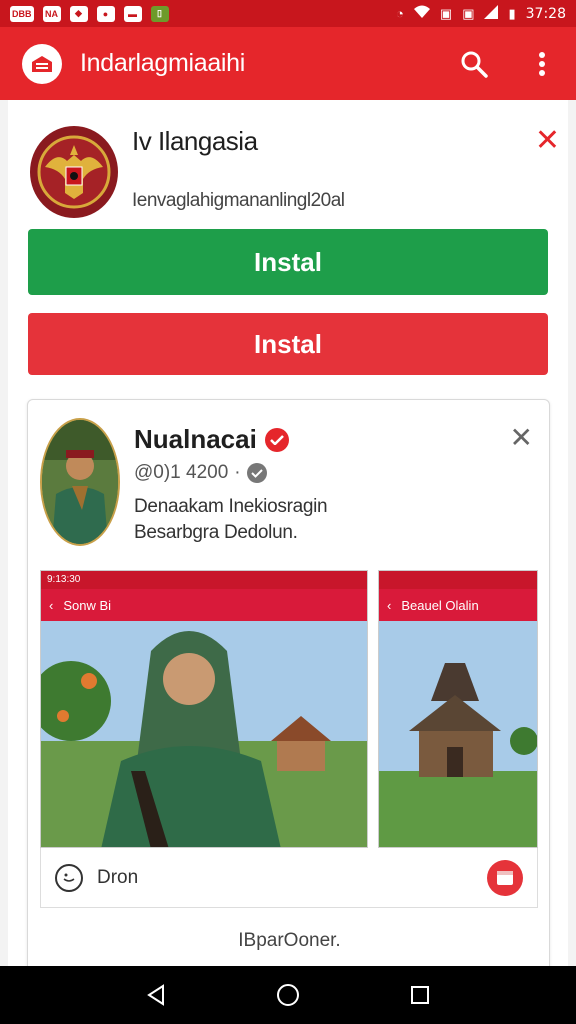 The width and height of the screenshot is (576, 1024). I want to click on notification-icon: NA, so click(51, 13).